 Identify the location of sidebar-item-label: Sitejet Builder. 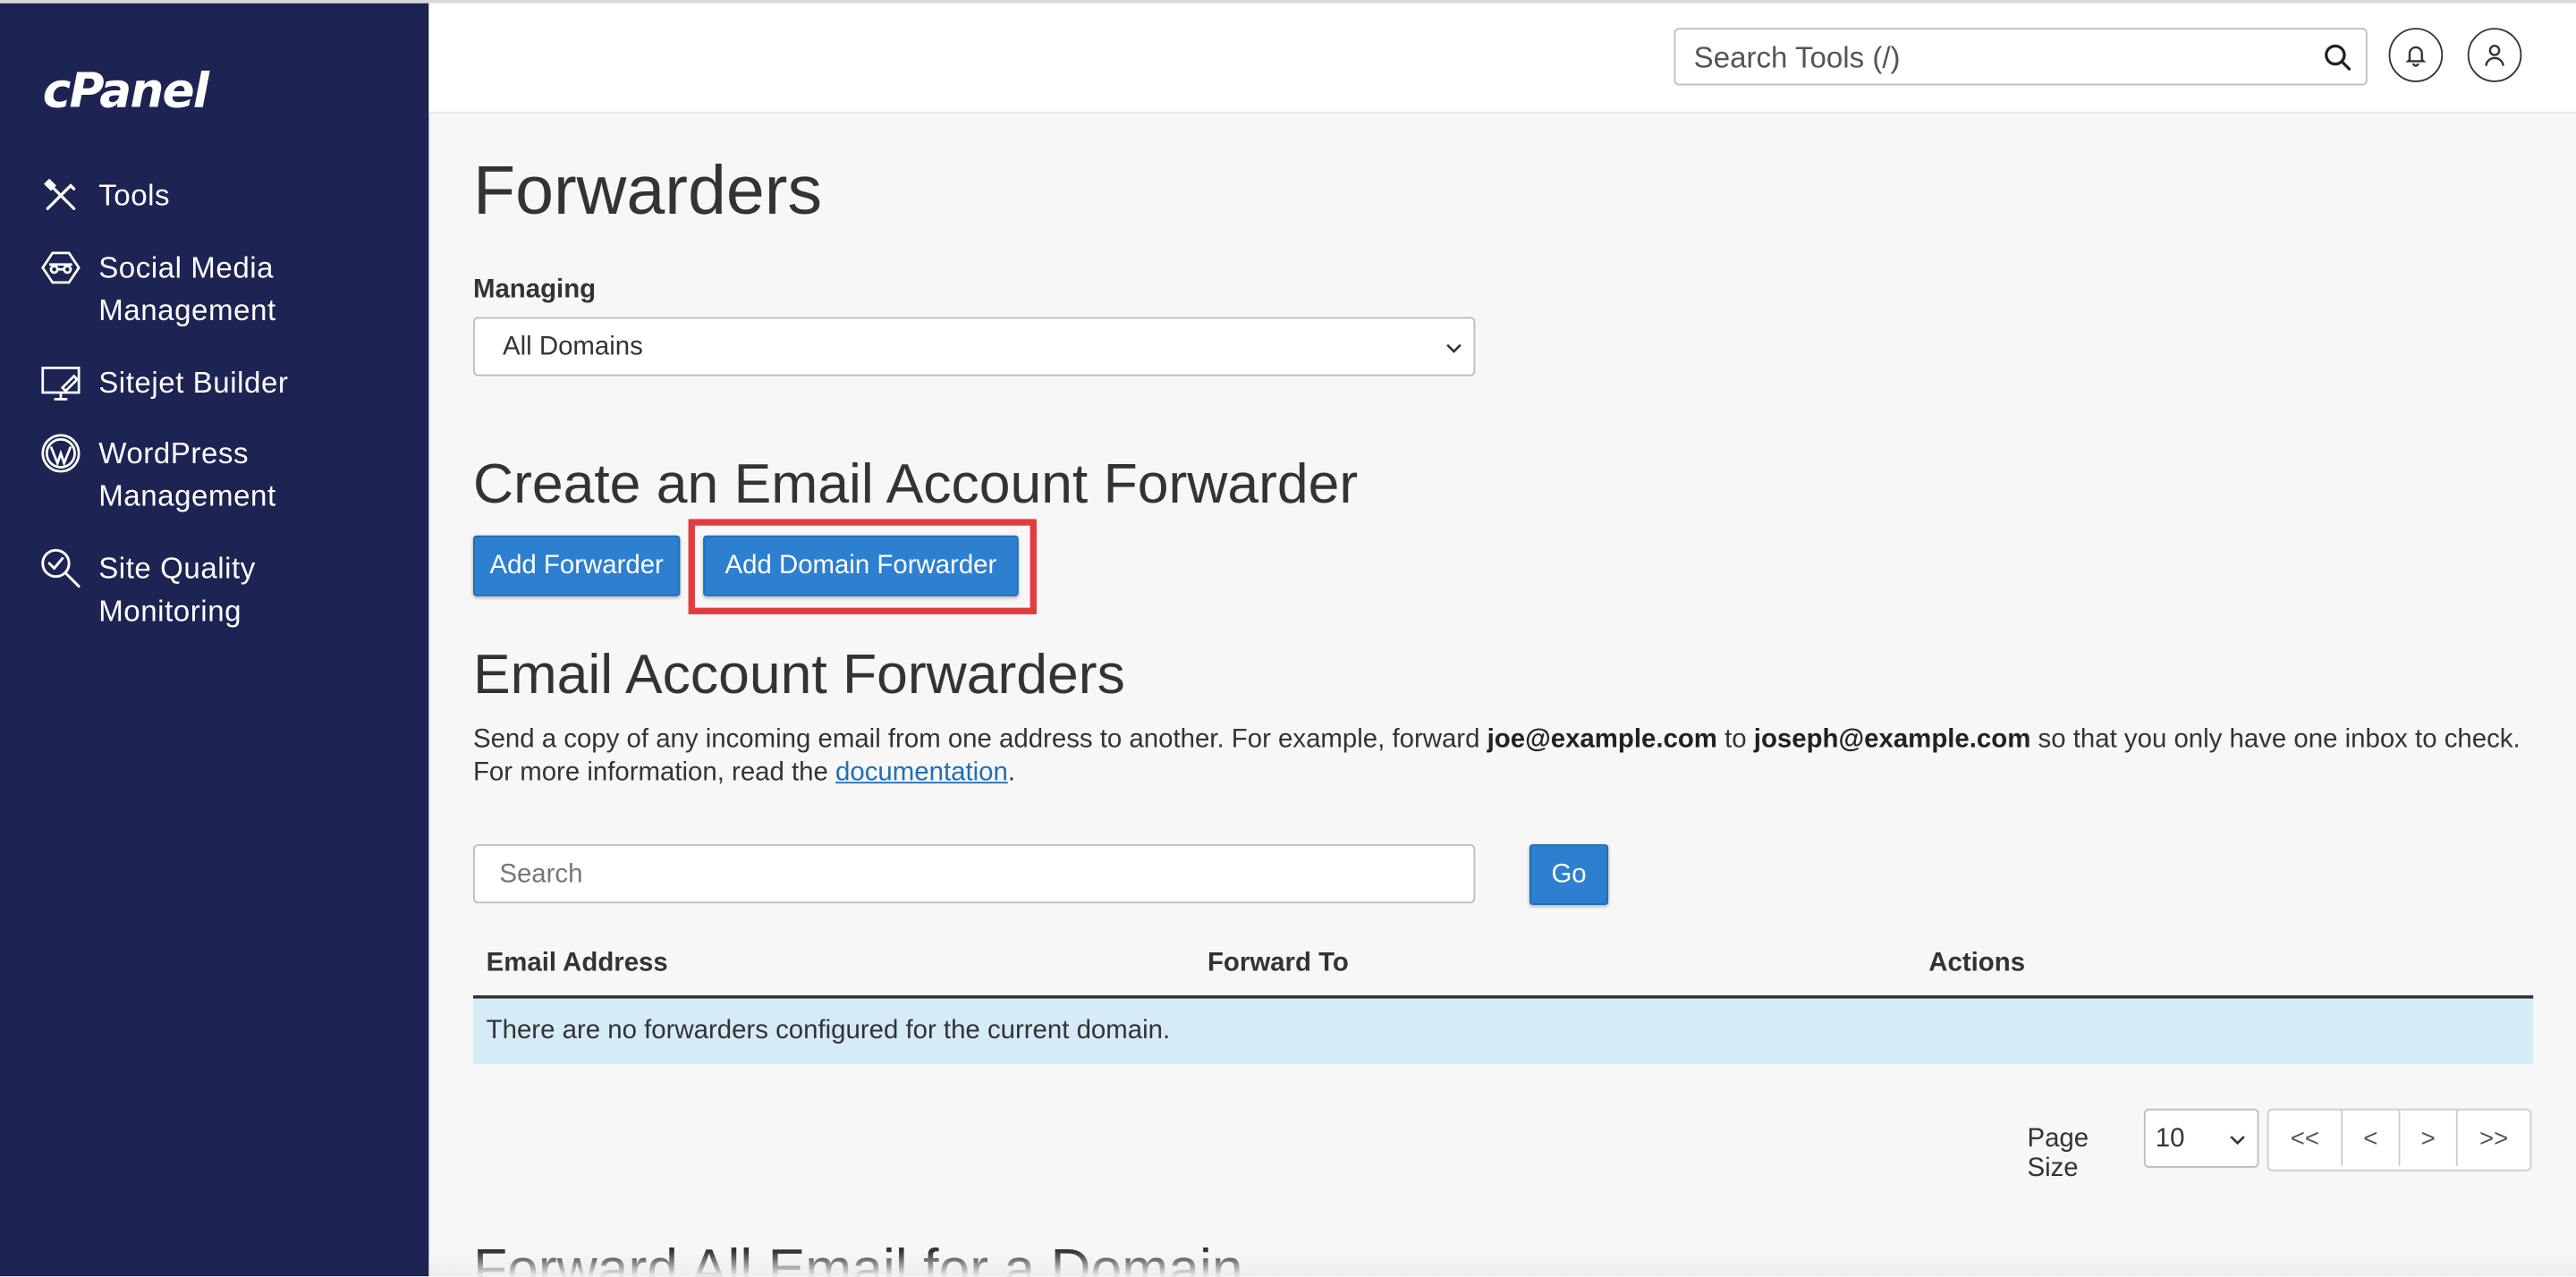
(193, 383).